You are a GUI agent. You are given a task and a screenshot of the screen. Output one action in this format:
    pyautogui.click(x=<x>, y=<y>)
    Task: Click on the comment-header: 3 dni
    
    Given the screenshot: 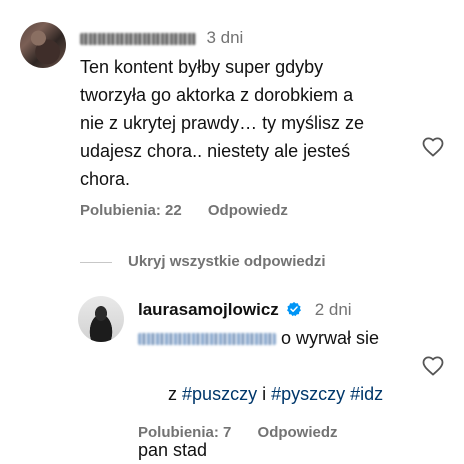 What is the action you would take?
    pyautogui.click(x=161, y=38)
    